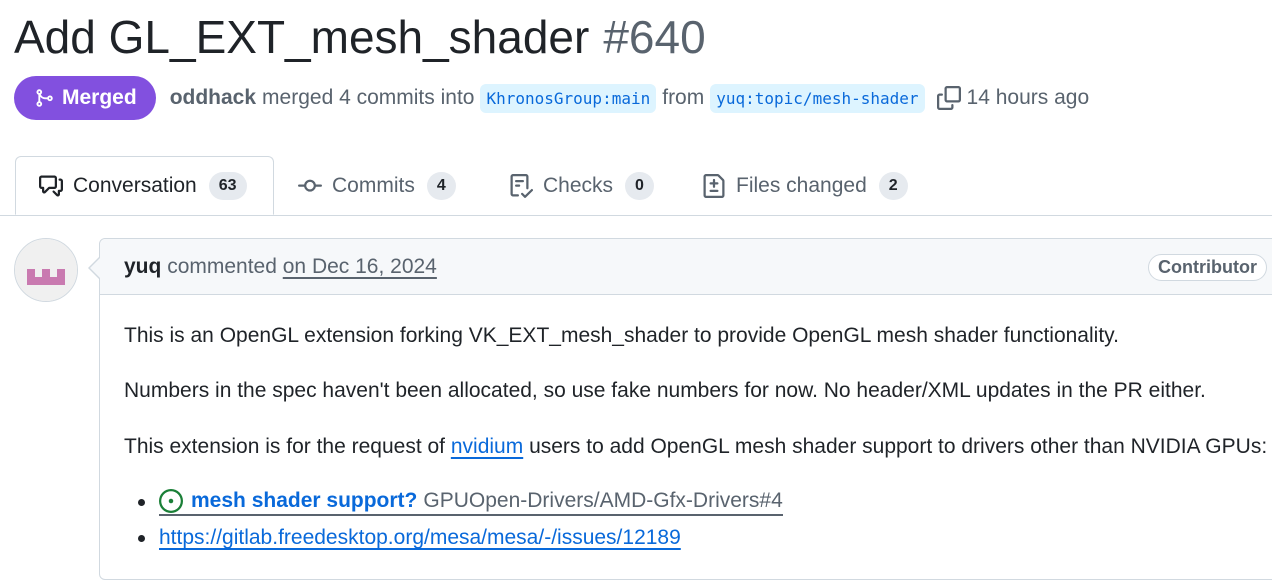 The height and width of the screenshot is (580, 1272). Describe the element at coordinates (948, 98) in the screenshot. I see `copy-icon` at that location.